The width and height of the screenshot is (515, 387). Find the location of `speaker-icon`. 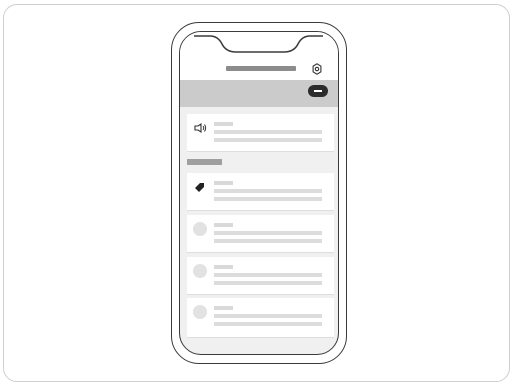

speaker-icon is located at coordinates (200, 128).